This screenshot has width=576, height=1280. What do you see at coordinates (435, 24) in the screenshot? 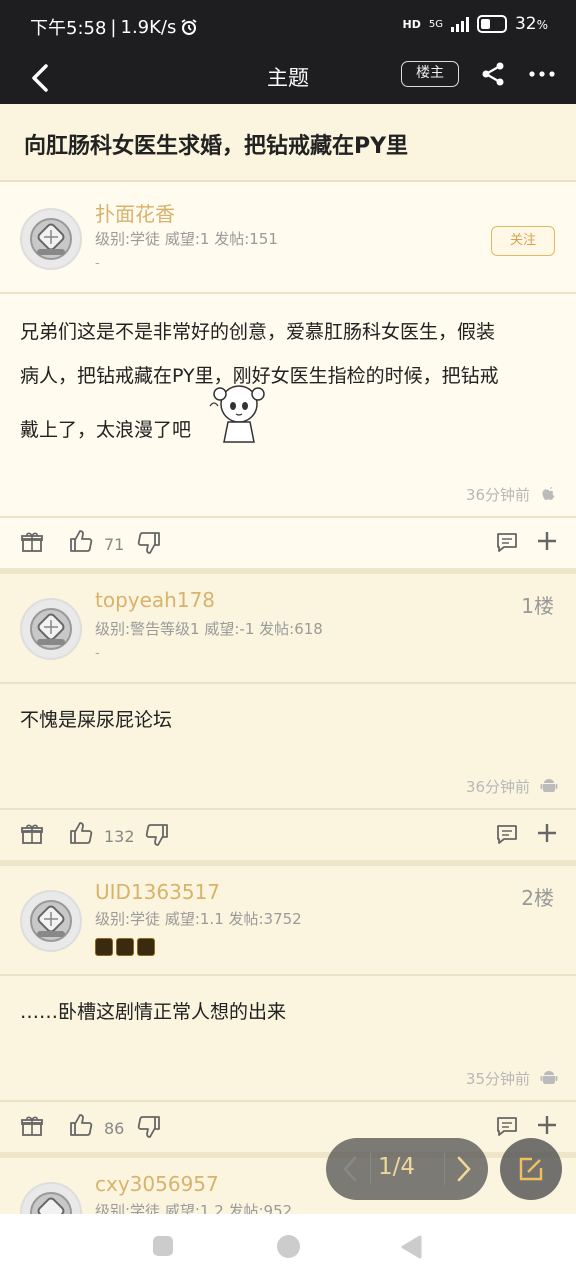
I see `network-label: 5G` at bounding box center [435, 24].